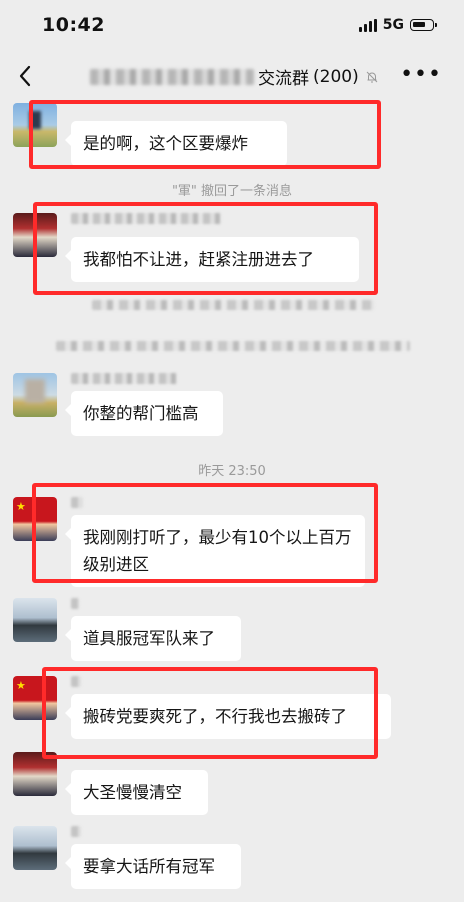 This screenshot has width=464, height=902. What do you see at coordinates (153, 866) in the screenshot?
I see `message-bubble: 要拿大话所有冠军` at bounding box center [153, 866].